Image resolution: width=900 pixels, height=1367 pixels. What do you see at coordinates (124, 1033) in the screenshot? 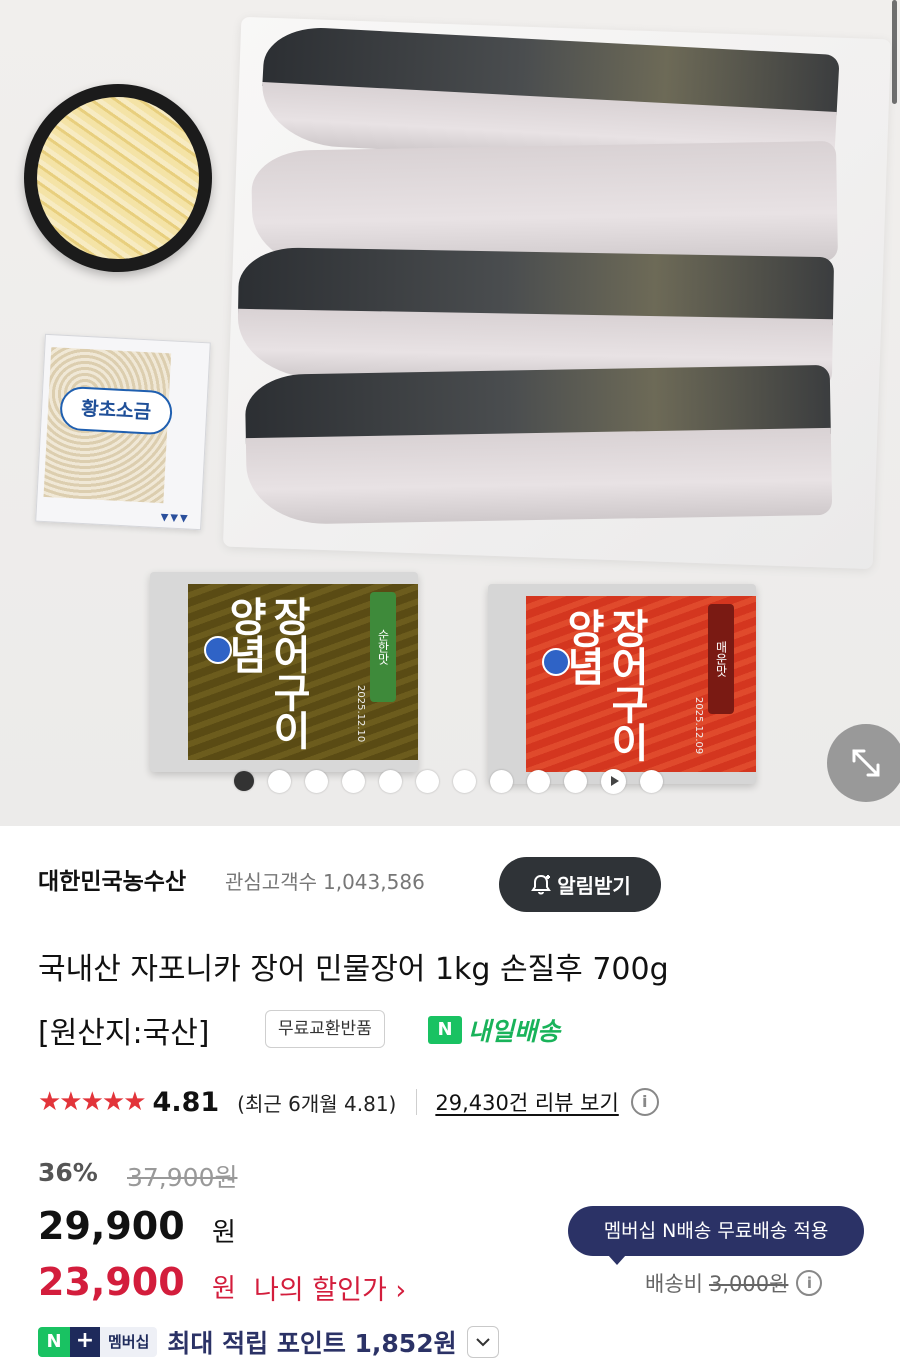
I see `product-title-origin: [원산지:국산]` at bounding box center [124, 1033].